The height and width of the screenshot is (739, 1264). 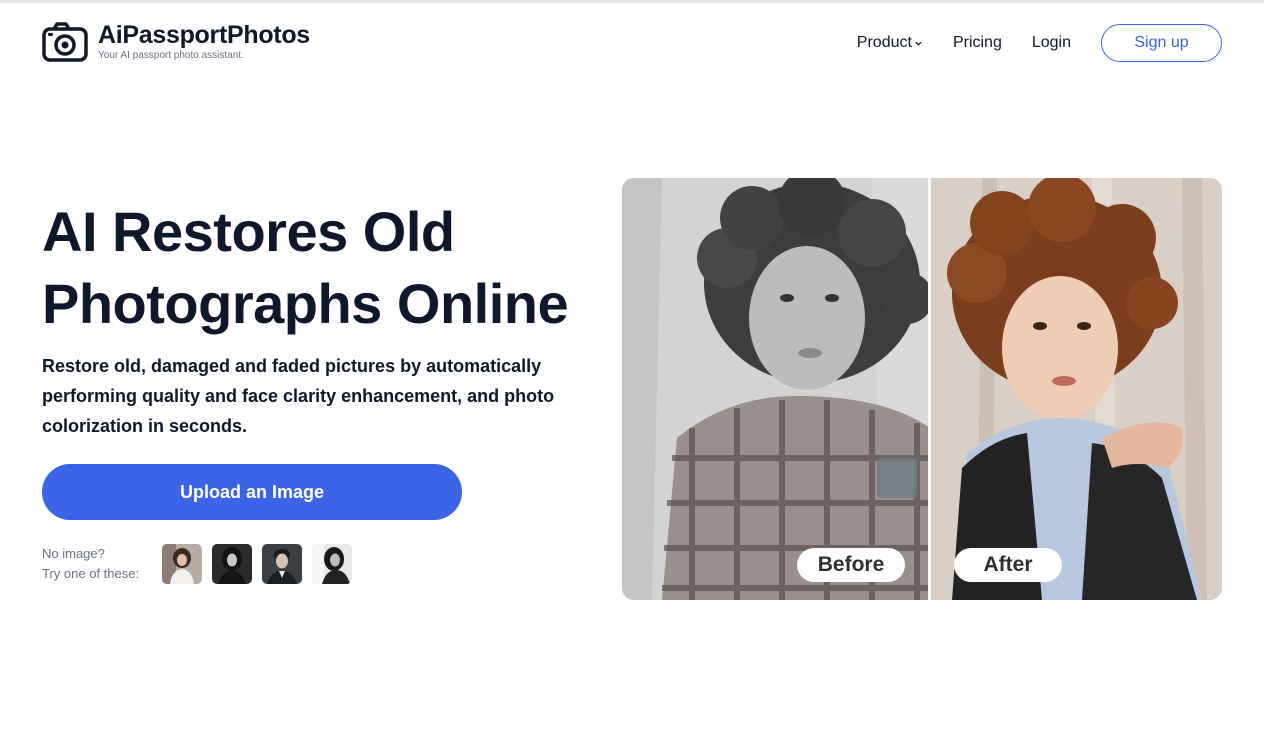 I want to click on try-these-text: Try one of these:, so click(x=91, y=573).